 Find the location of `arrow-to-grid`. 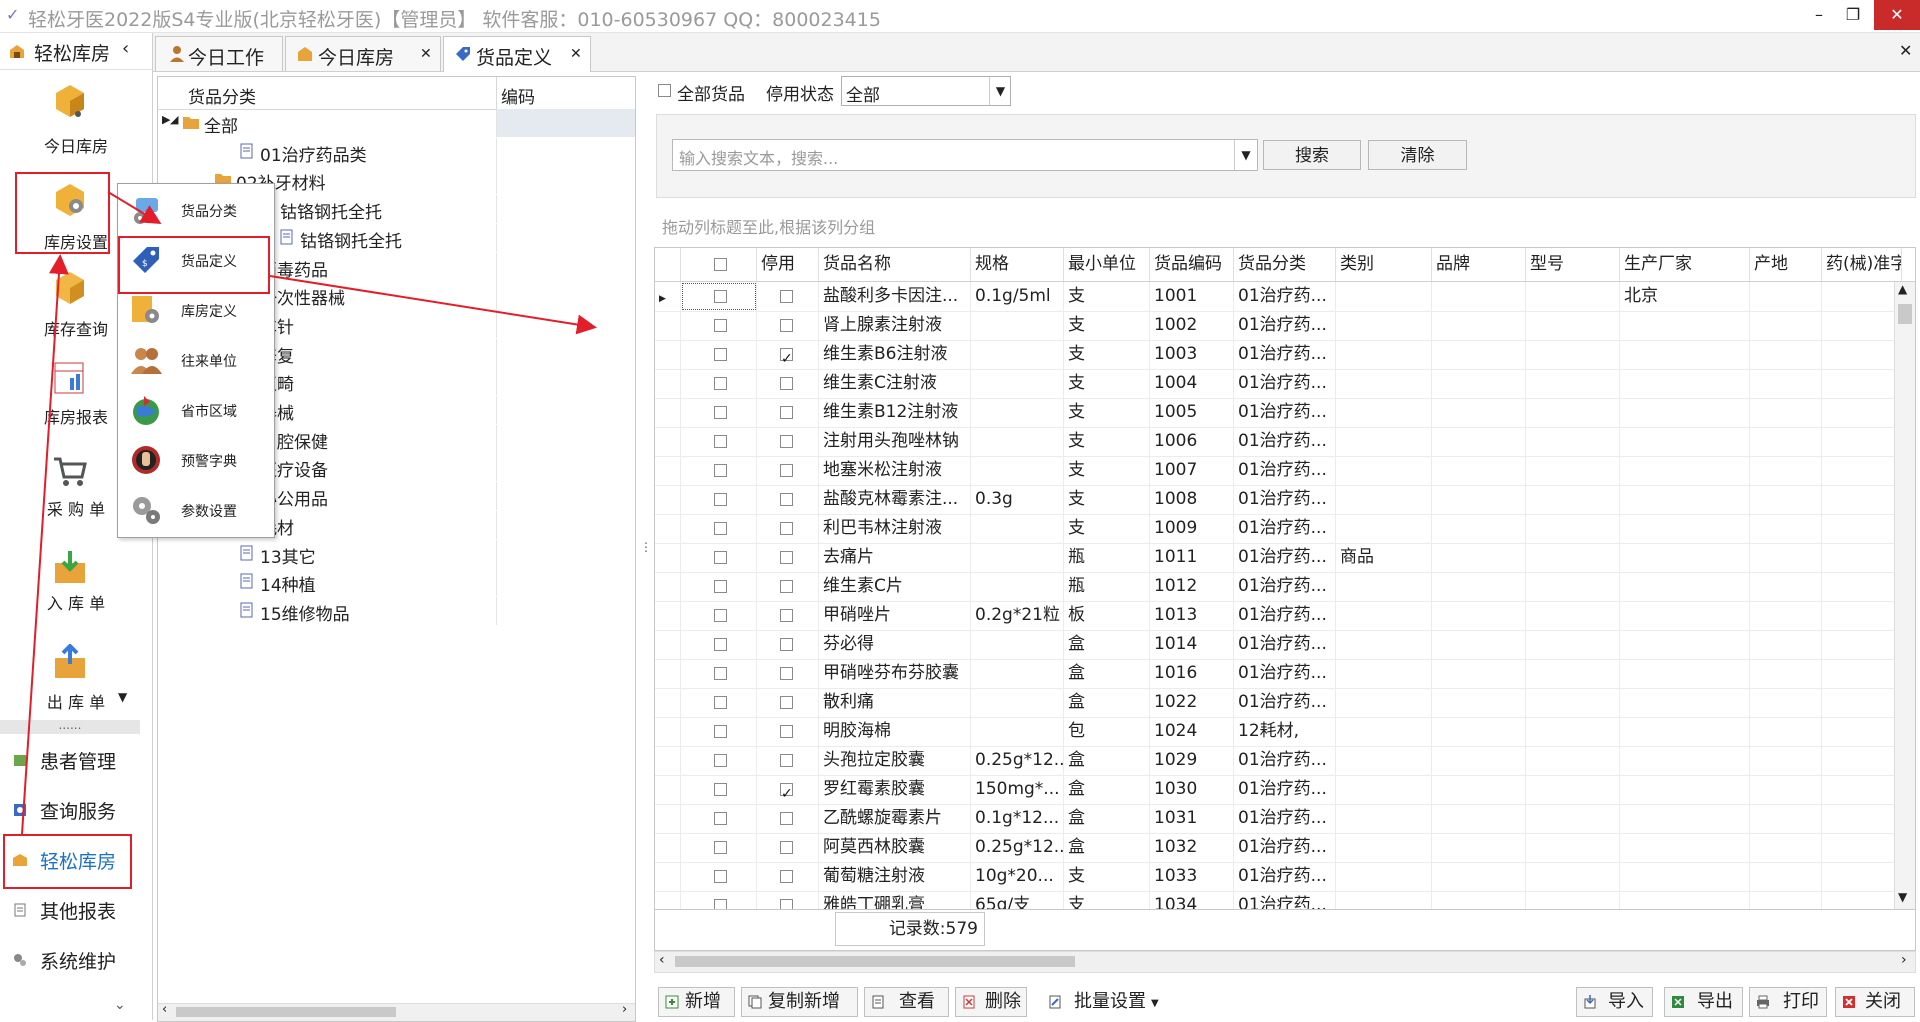

arrow-to-grid is located at coordinates (433, 305).